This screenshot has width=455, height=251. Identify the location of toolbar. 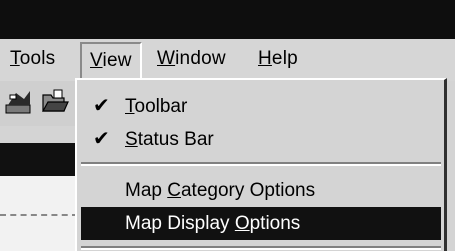
(39, 103).